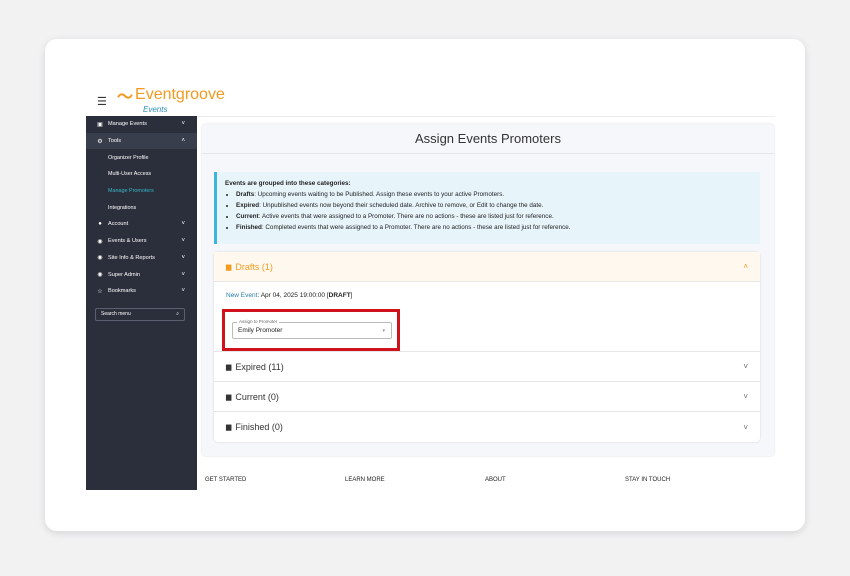  I want to click on sidebar-subitem-multi-user-access: Multi-User Access, so click(141, 174).